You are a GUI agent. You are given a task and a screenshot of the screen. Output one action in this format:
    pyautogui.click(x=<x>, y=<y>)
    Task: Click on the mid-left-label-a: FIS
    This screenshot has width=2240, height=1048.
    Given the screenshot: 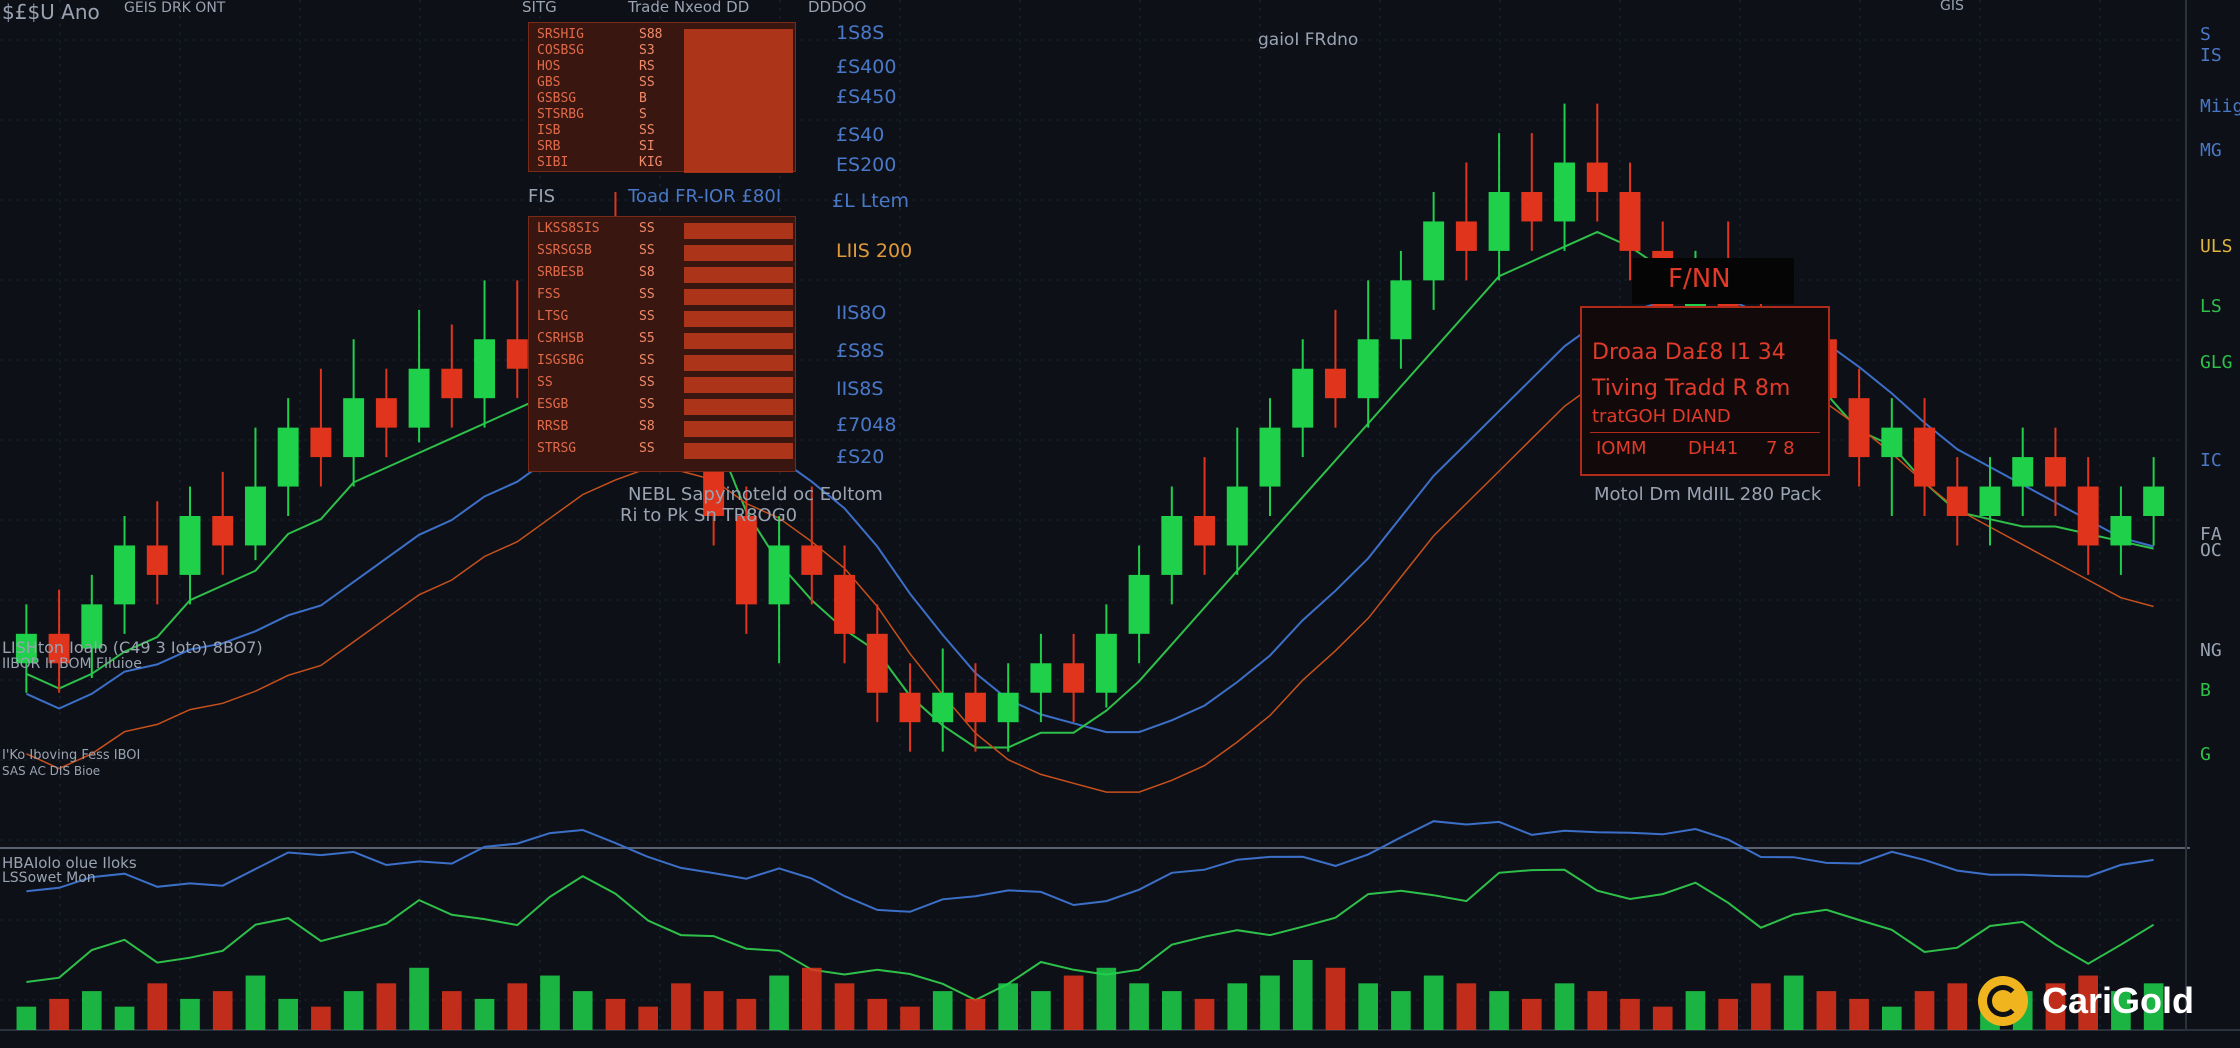 What is the action you would take?
    pyautogui.click(x=542, y=196)
    